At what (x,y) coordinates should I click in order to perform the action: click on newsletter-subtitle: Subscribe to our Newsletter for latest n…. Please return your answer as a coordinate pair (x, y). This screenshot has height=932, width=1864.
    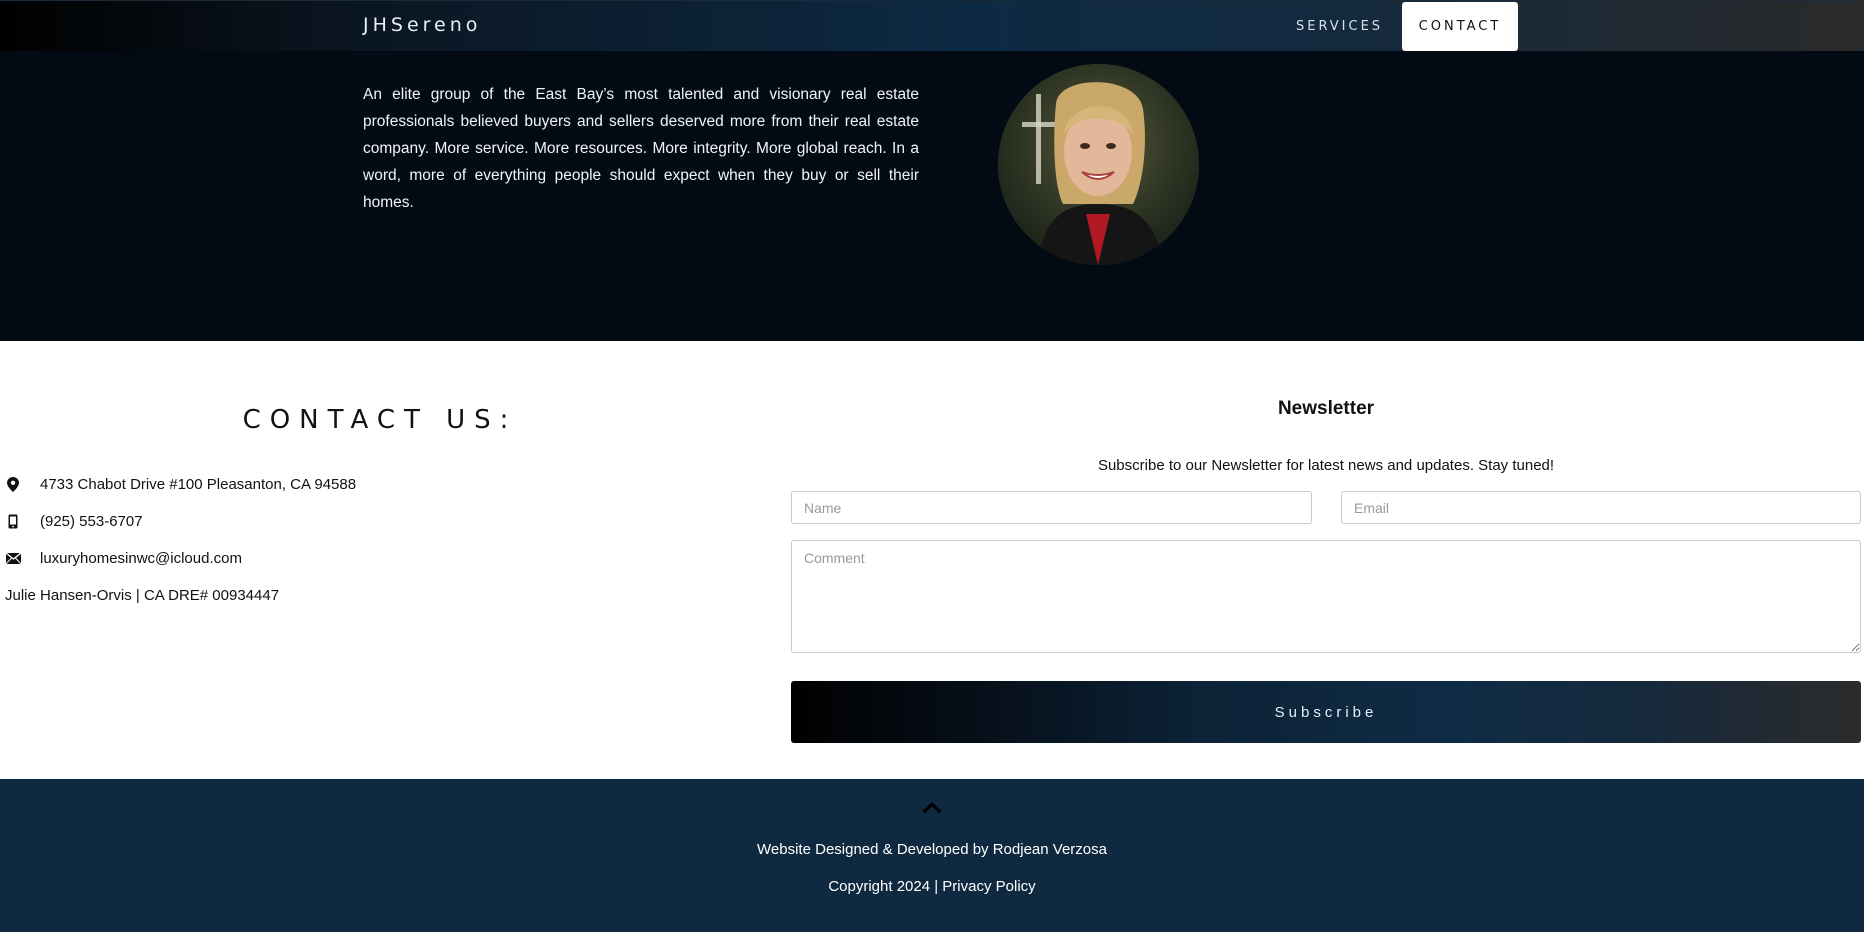
    Looking at the image, I should click on (1326, 465).